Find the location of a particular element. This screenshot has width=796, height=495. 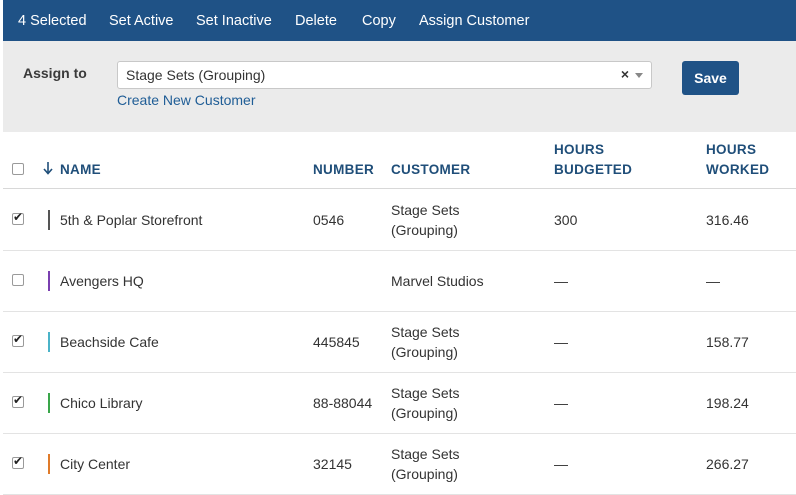

customer-select: Stage Sets (Grouping) × is located at coordinates (384, 75).